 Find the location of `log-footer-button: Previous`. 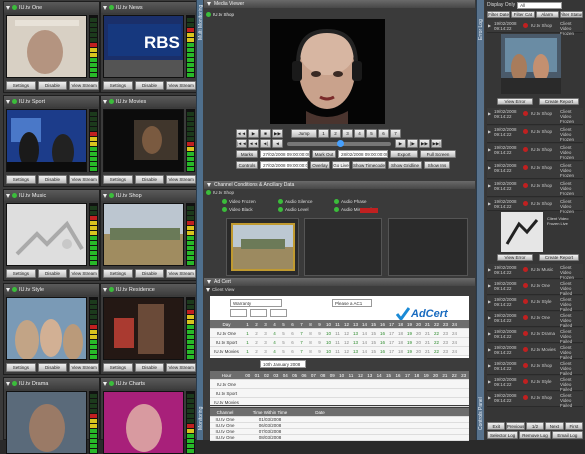

log-footer-button: Previous is located at coordinates (515, 426).